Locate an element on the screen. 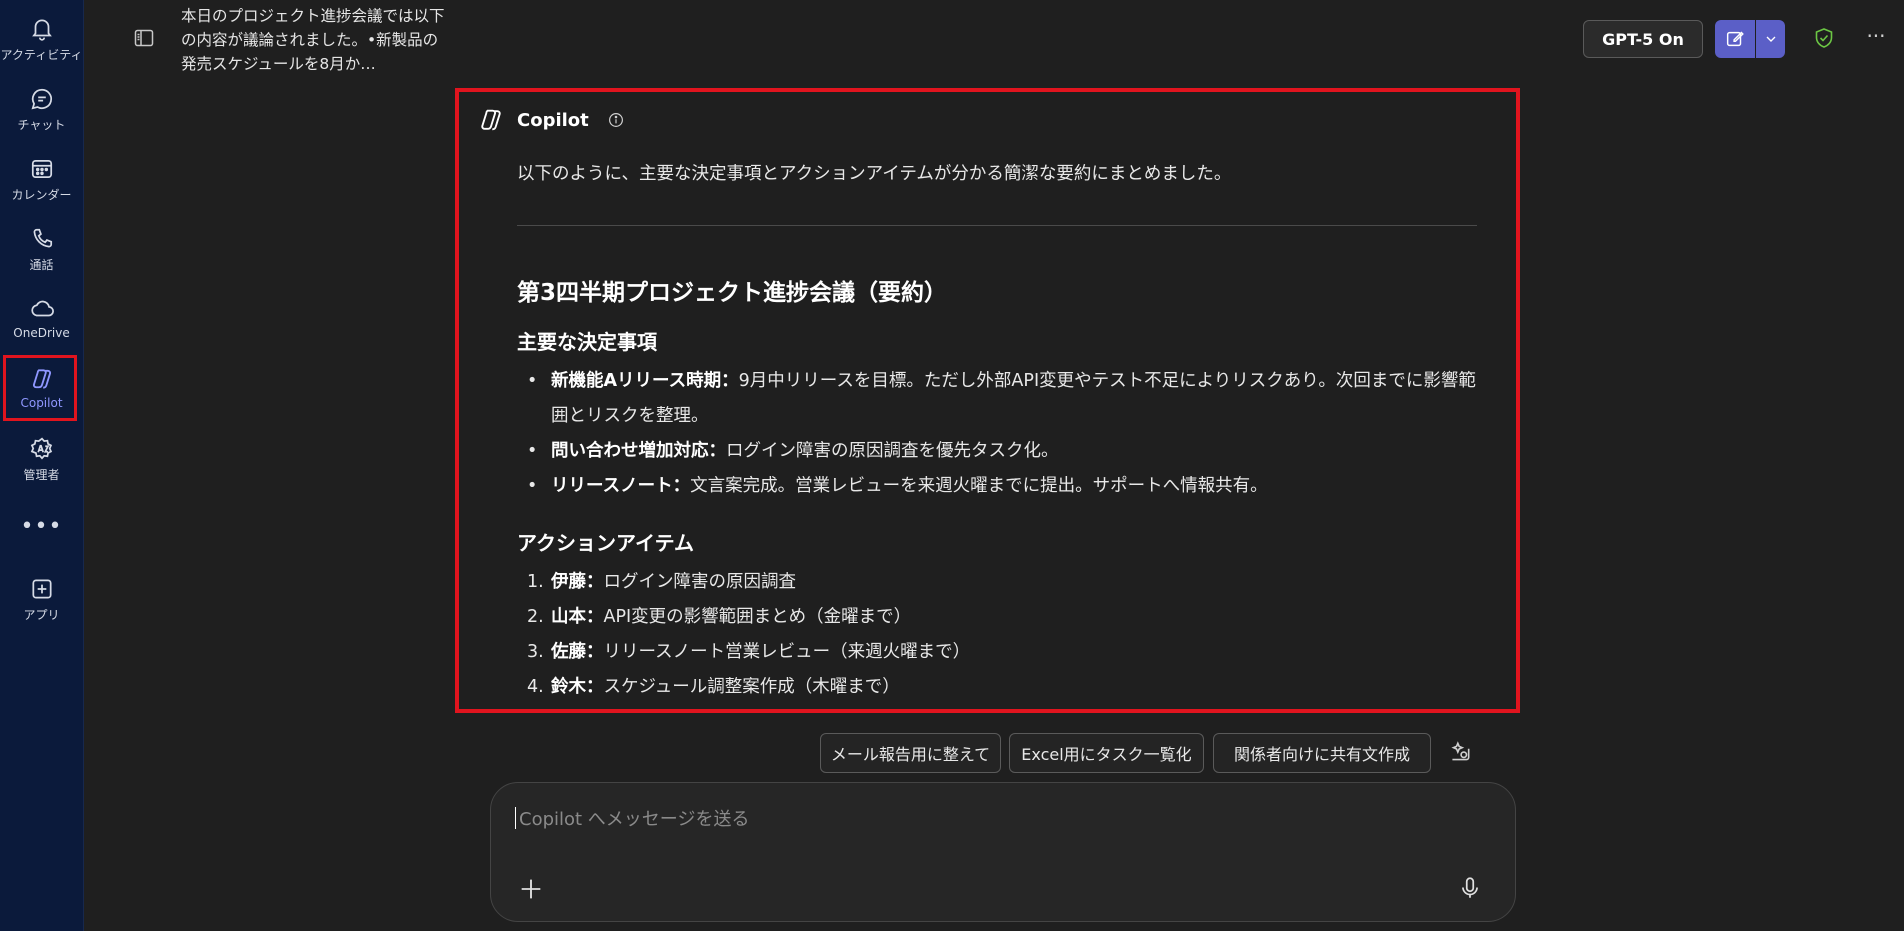 The height and width of the screenshot is (931, 1904). response-header: Copilot is located at coordinates (551, 120).